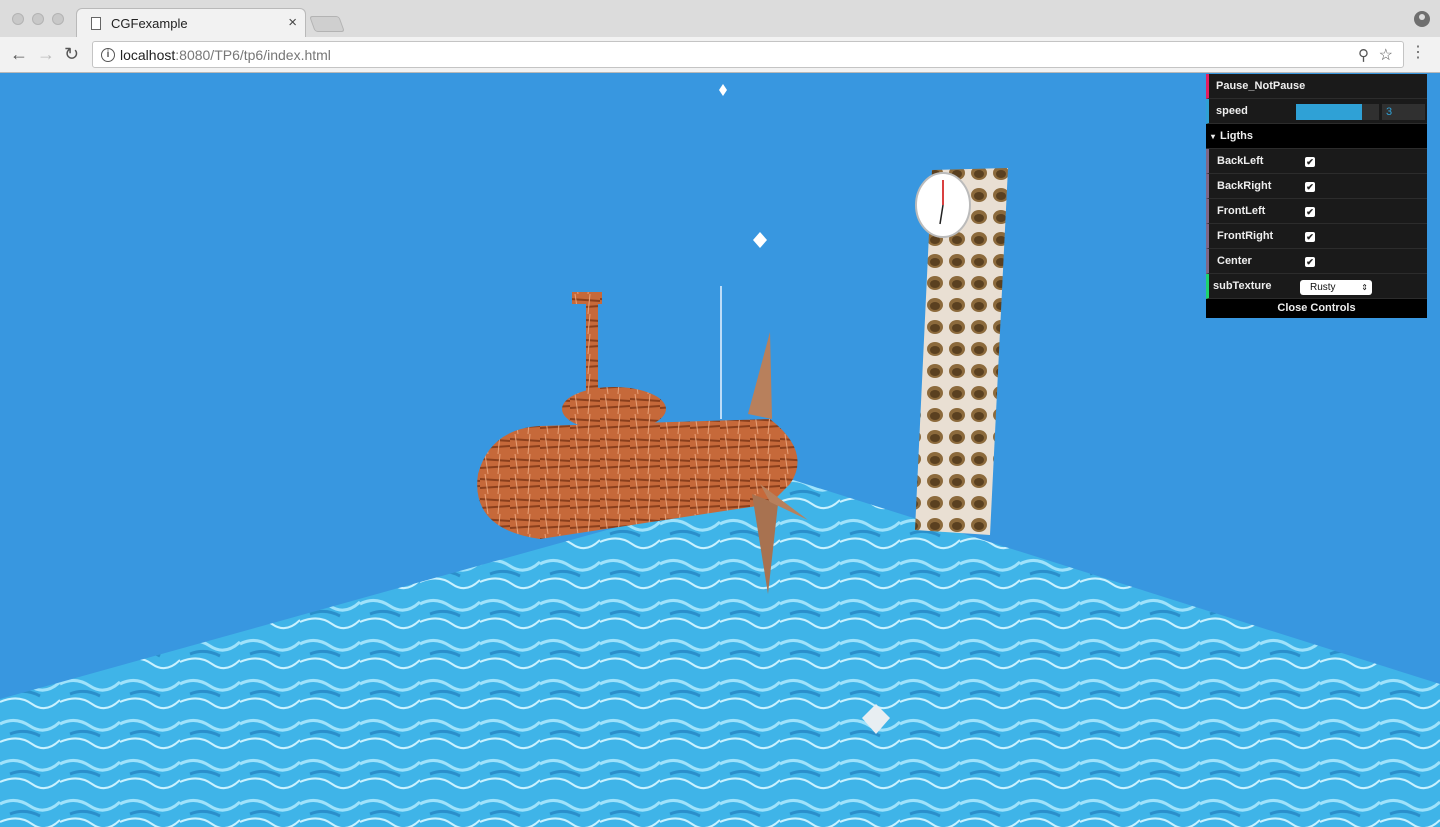 Image resolution: width=1440 pixels, height=827 pixels. What do you see at coordinates (108, 55) in the screenshot?
I see `info-icon: i` at bounding box center [108, 55].